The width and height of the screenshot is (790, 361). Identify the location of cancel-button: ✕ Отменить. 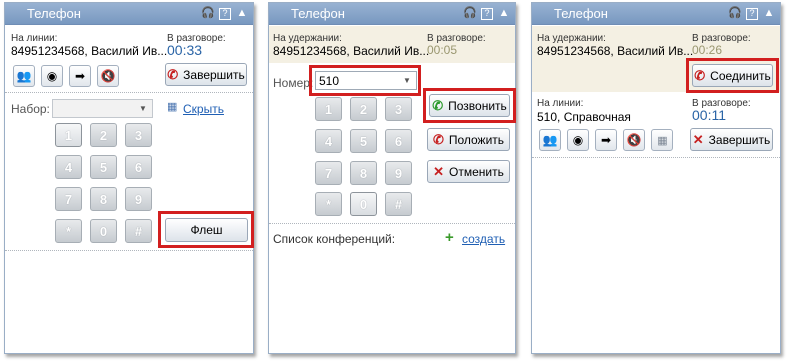
(468, 171).